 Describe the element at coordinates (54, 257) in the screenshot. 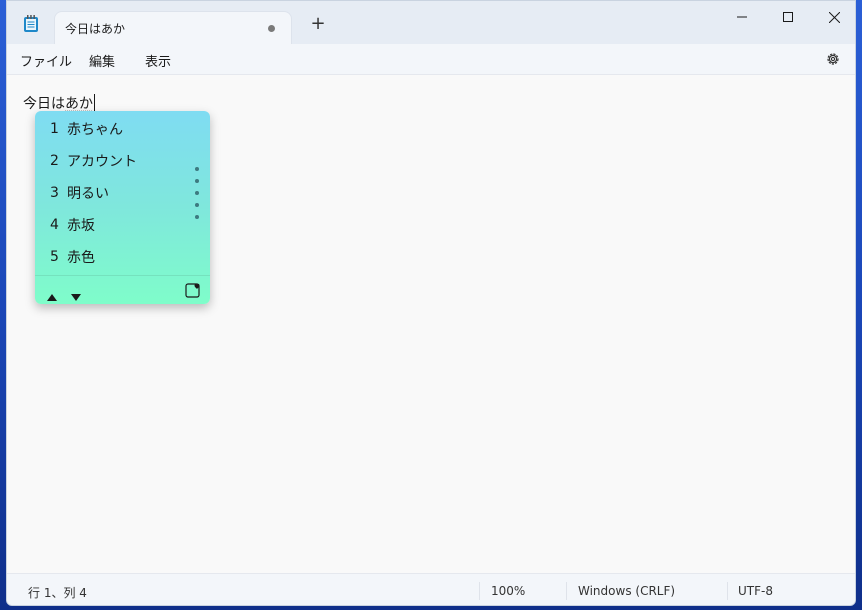

I see `candidate-number: 5` at that location.